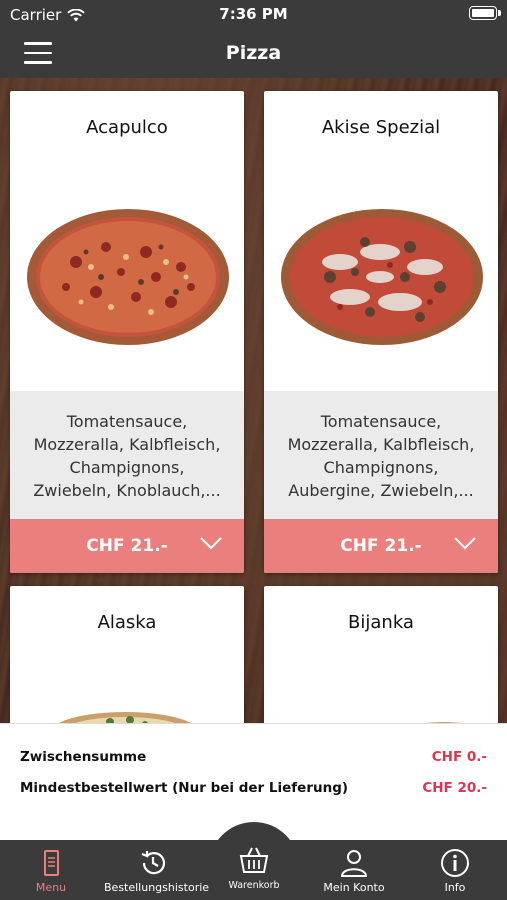 The width and height of the screenshot is (507, 900). I want to click on status-time: 7:36 PM, so click(253, 14).